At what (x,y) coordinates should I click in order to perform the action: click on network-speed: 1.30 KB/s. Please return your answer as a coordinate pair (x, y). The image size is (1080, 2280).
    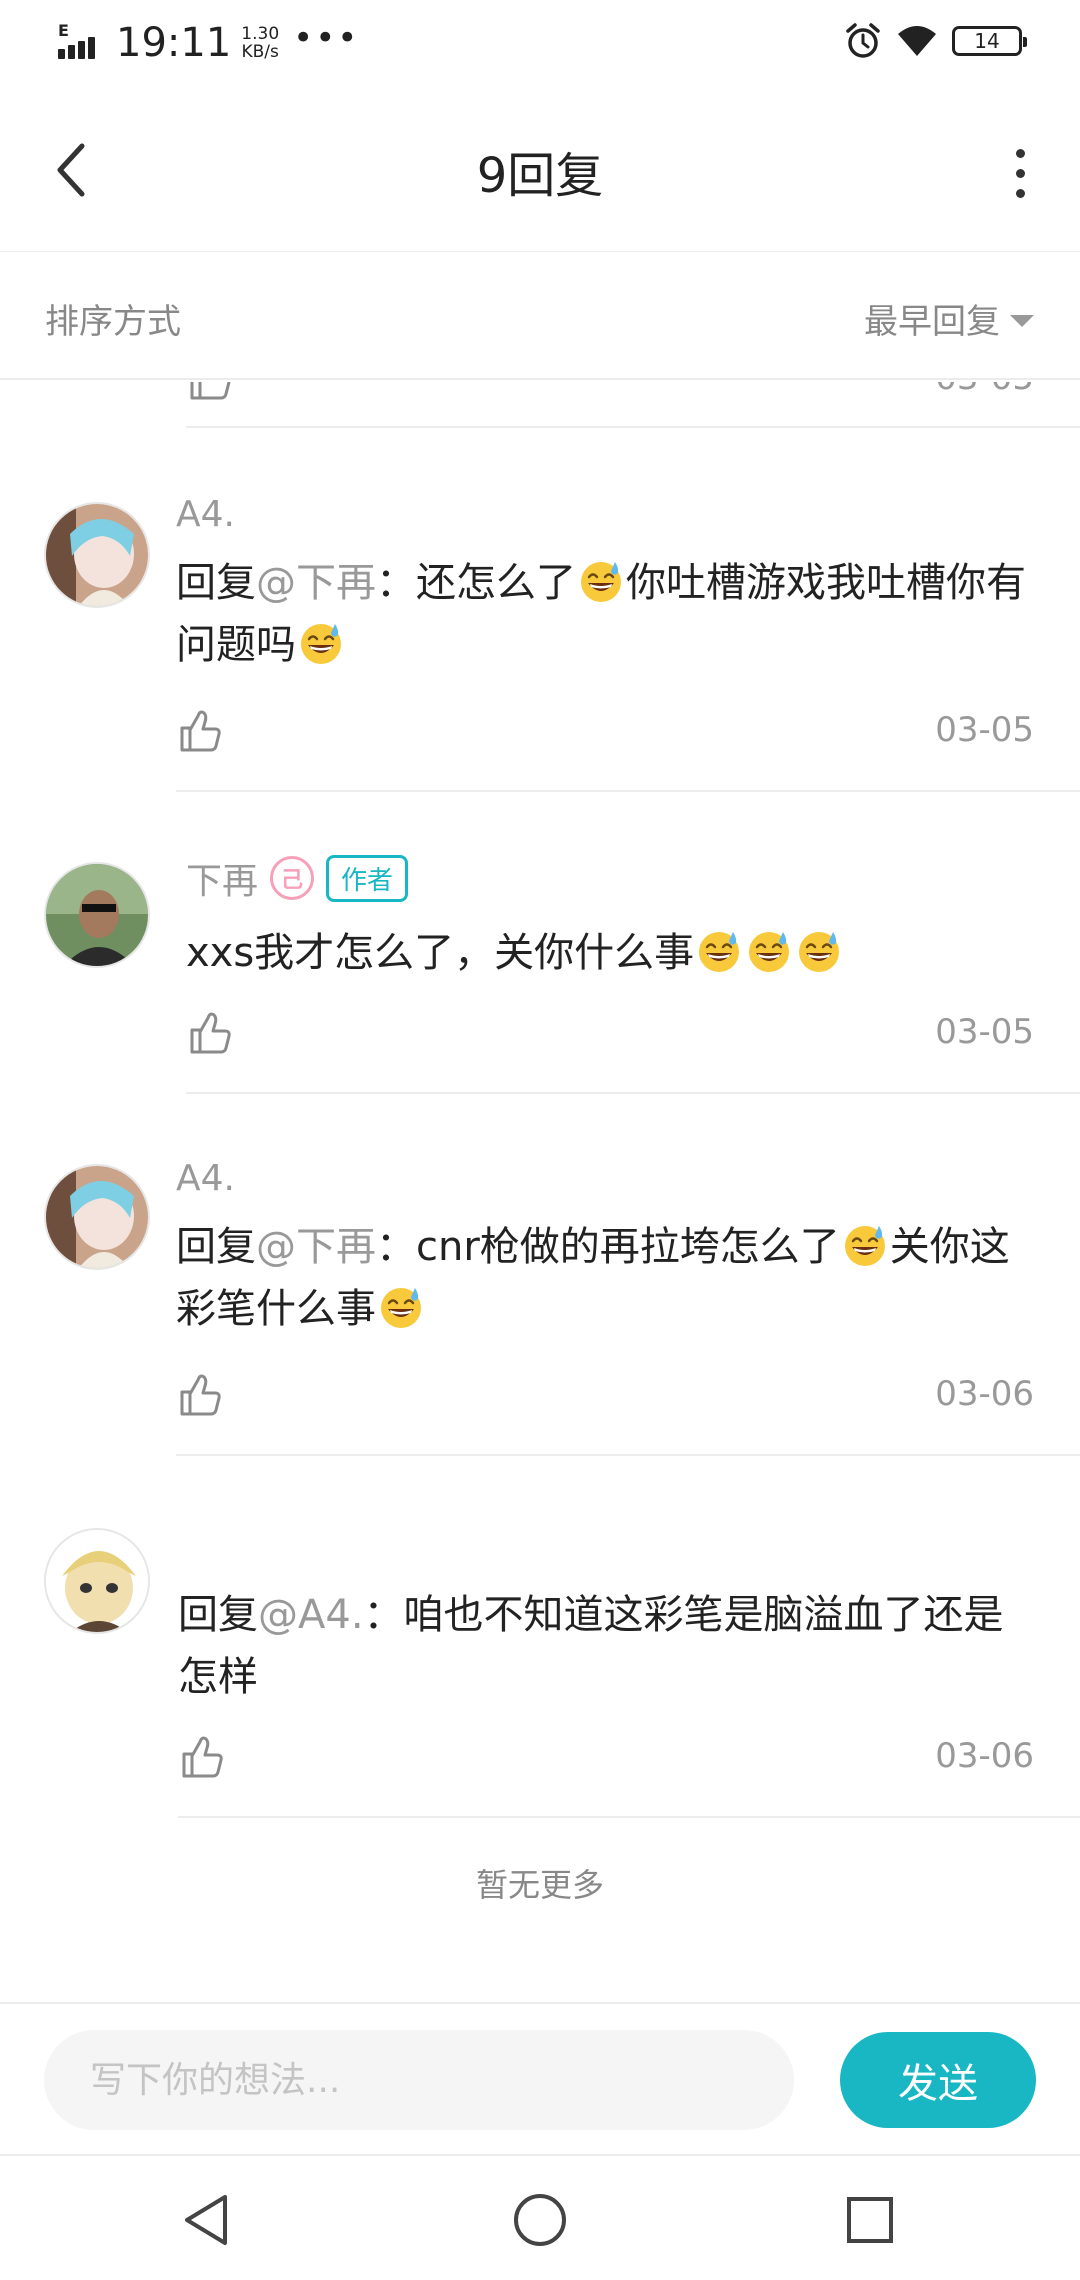
    Looking at the image, I should click on (260, 43).